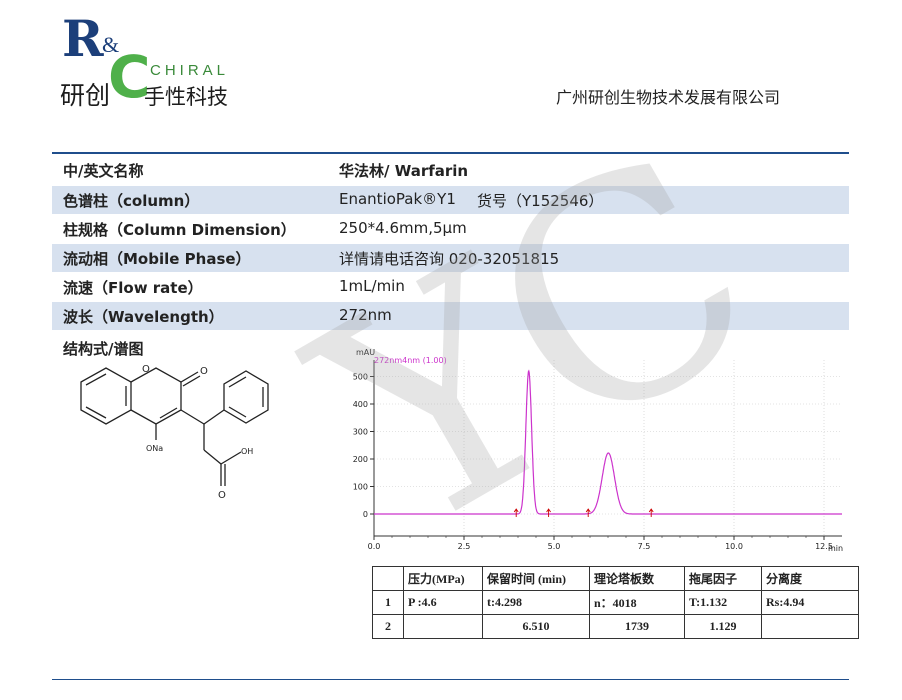  Describe the element at coordinates (156, 396) in the screenshot. I see `pyranone-ring` at that location.